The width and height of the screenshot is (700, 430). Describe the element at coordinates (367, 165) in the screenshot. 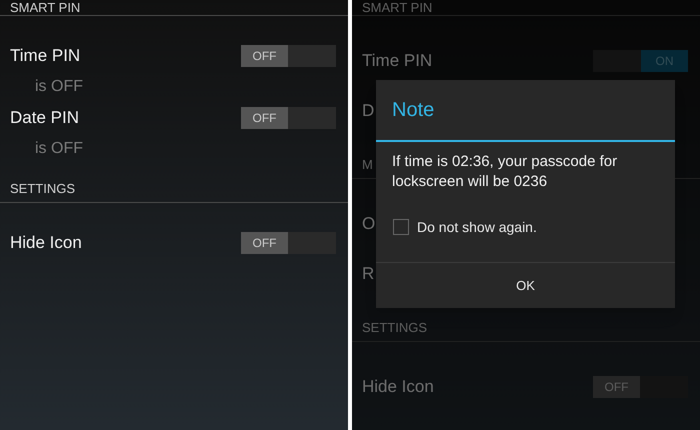

I see `section-header: M` at that location.